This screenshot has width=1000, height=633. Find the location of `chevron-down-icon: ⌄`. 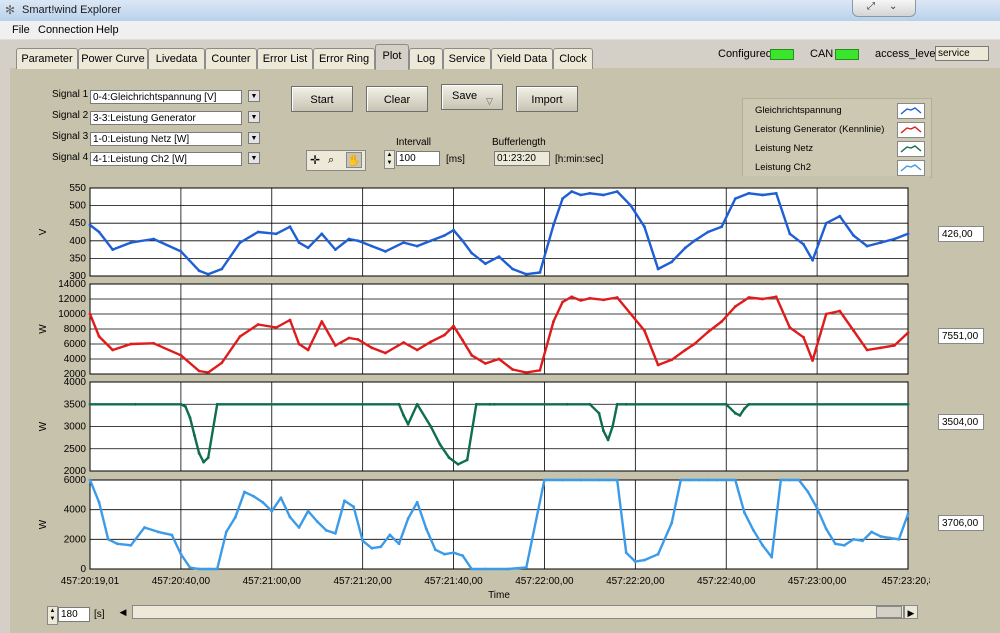

chevron-down-icon: ⌄ is located at coordinates (893, 6).